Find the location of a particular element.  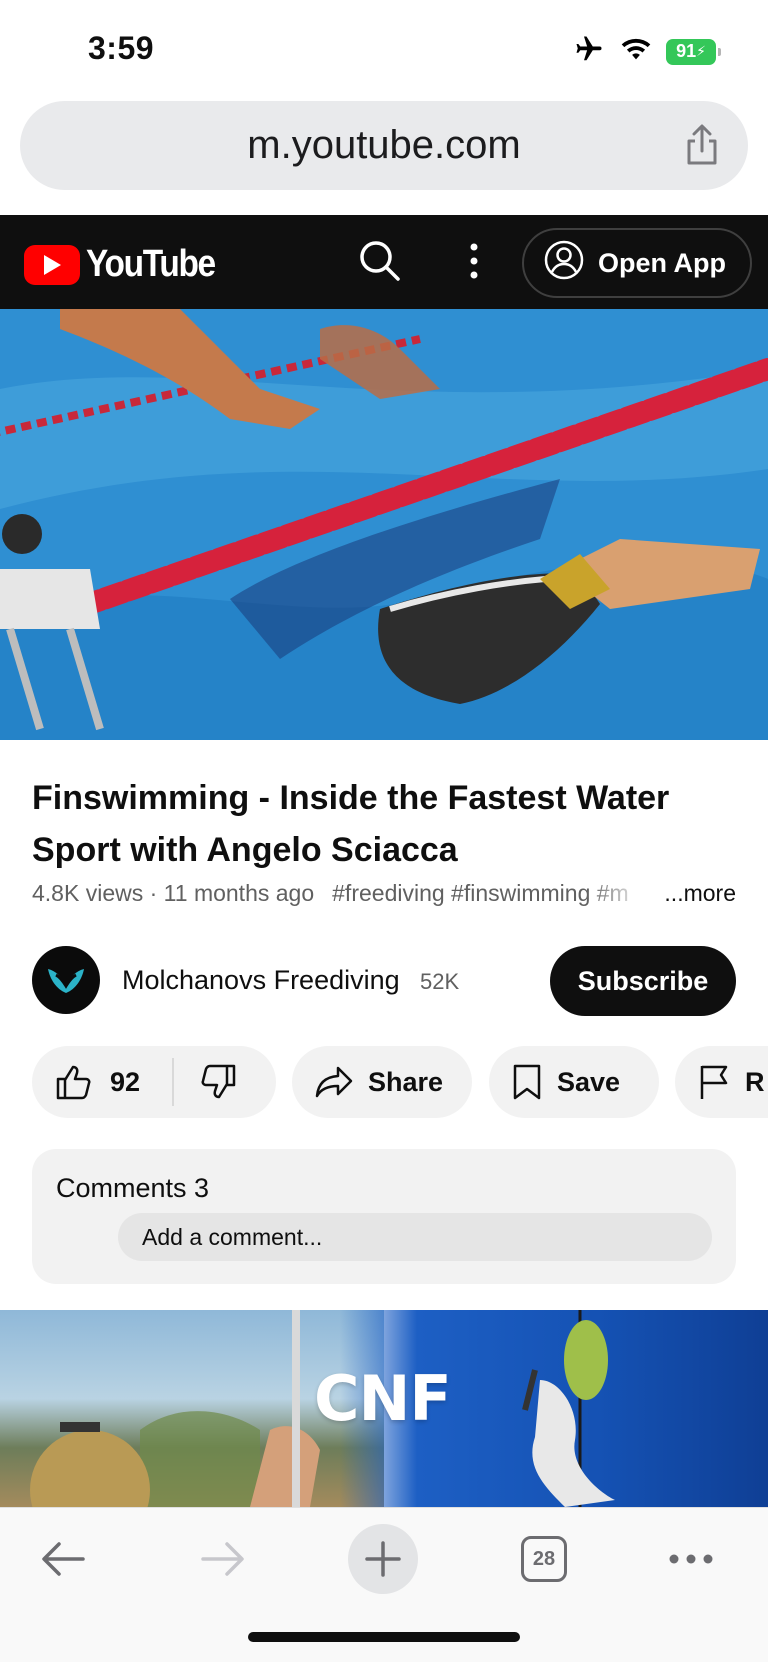

channel-logo-icon is located at coordinates (66, 981).